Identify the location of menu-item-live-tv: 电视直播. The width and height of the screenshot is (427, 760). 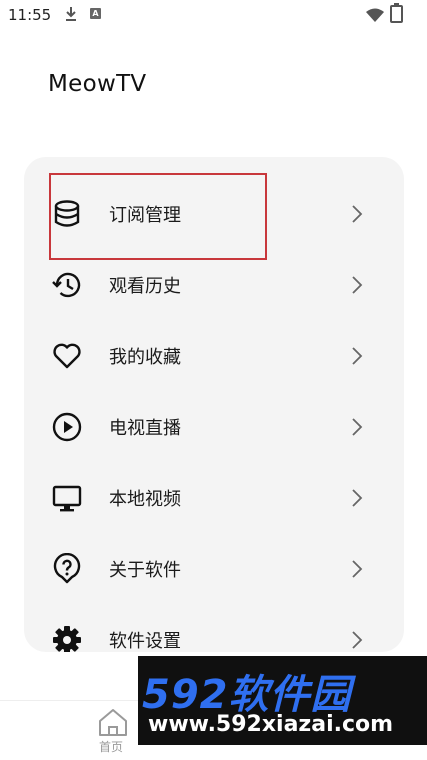
(214, 426).